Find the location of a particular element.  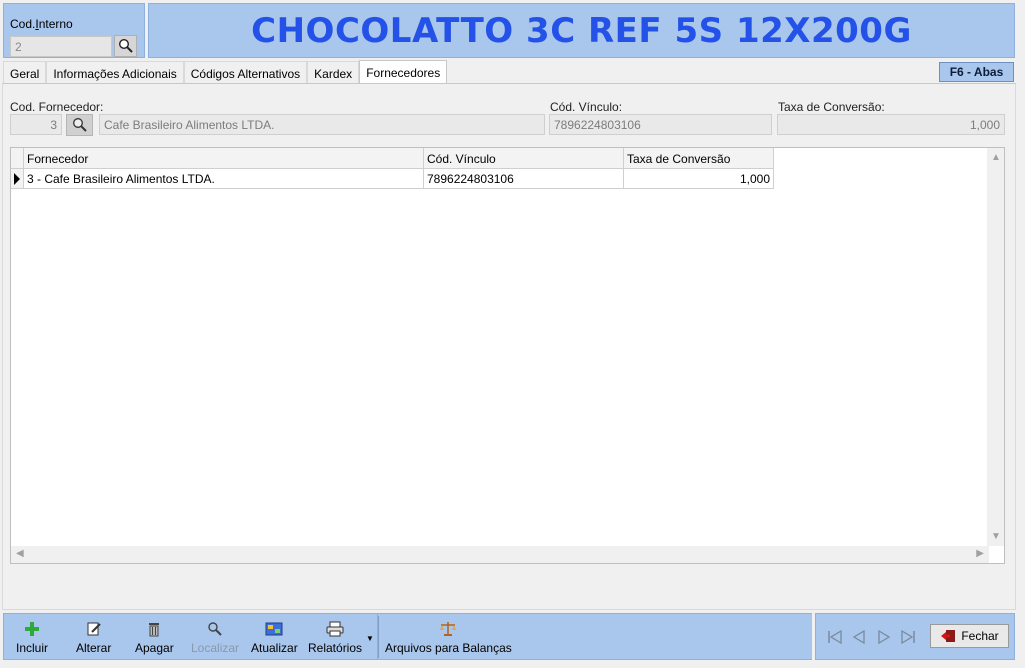

arquivos-balancas-button: Arquivos para Balanças is located at coordinates (448, 639).